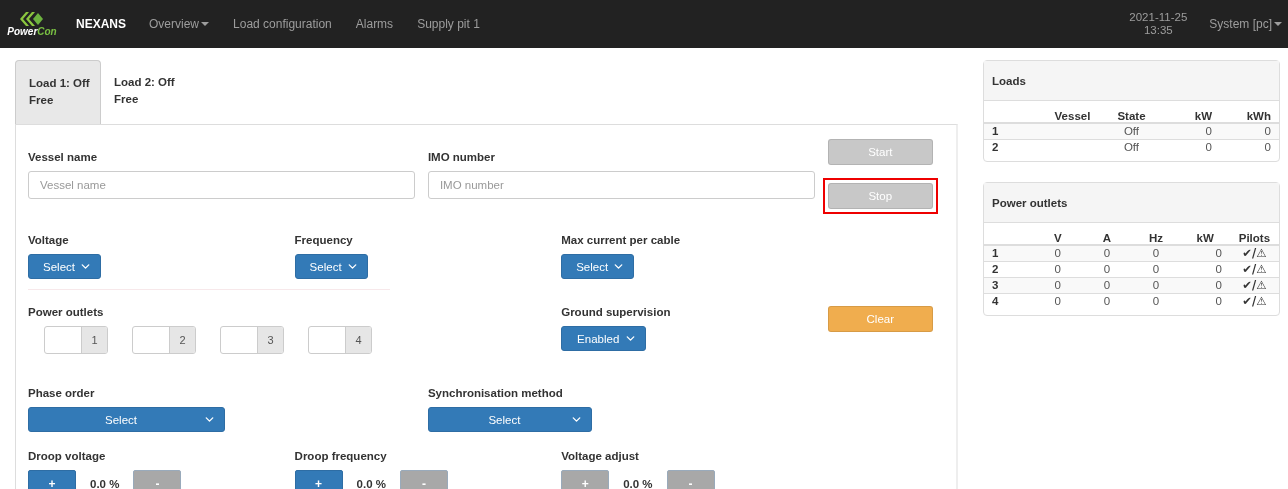 This screenshot has height=489, width=1288. Describe the element at coordinates (495, 393) in the screenshot. I see `field-label: Synchronisation method` at that location.